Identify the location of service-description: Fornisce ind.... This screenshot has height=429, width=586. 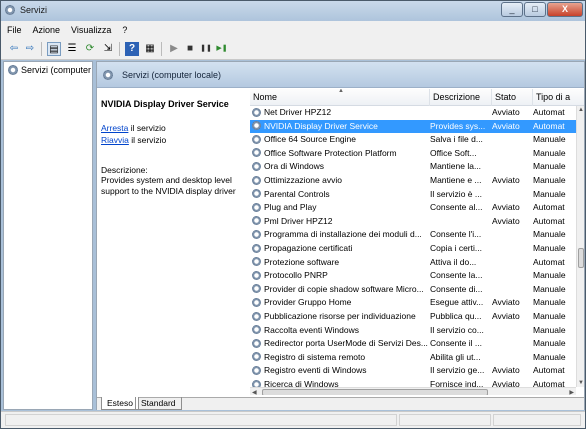
(457, 383).